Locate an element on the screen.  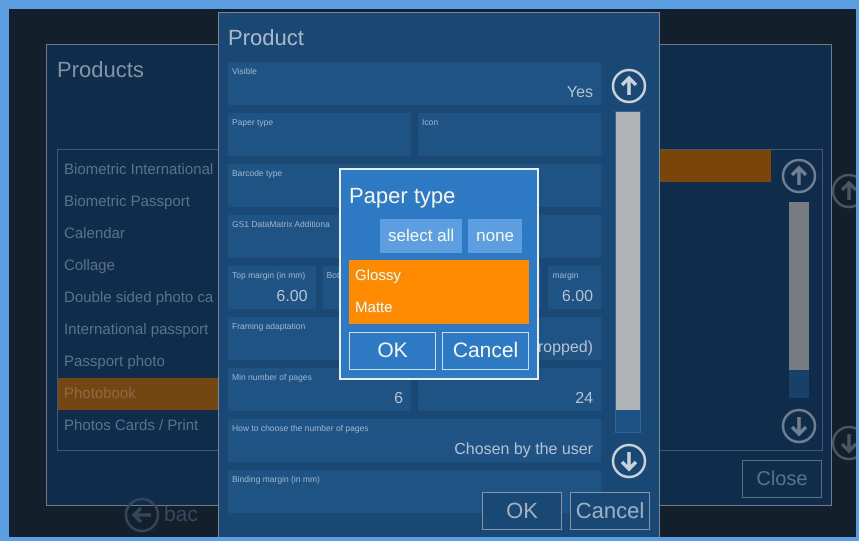
field-label: Visible is located at coordinates (244, 71).